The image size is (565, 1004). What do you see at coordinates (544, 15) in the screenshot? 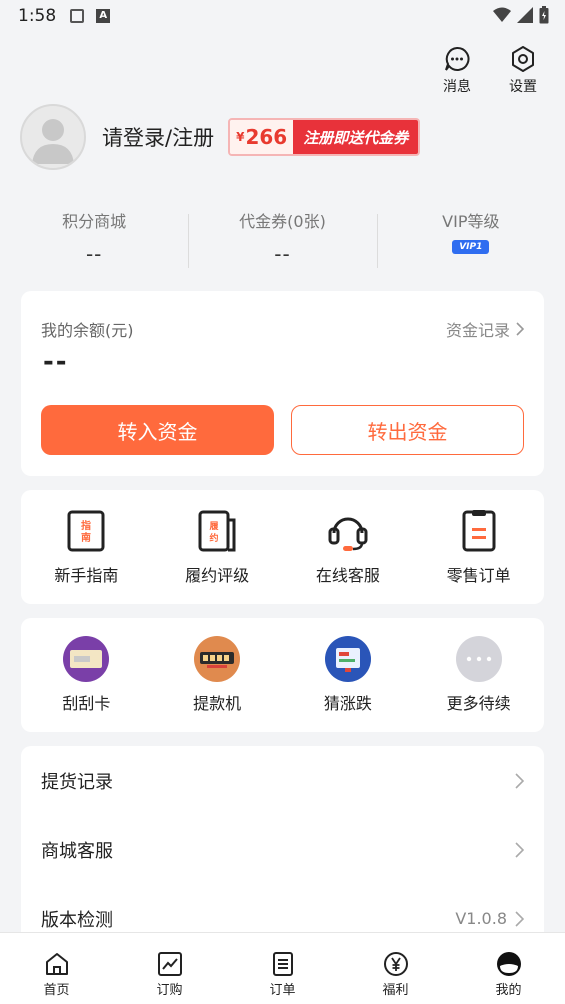
I see `battery-icon` at bounding box center [544, 15].